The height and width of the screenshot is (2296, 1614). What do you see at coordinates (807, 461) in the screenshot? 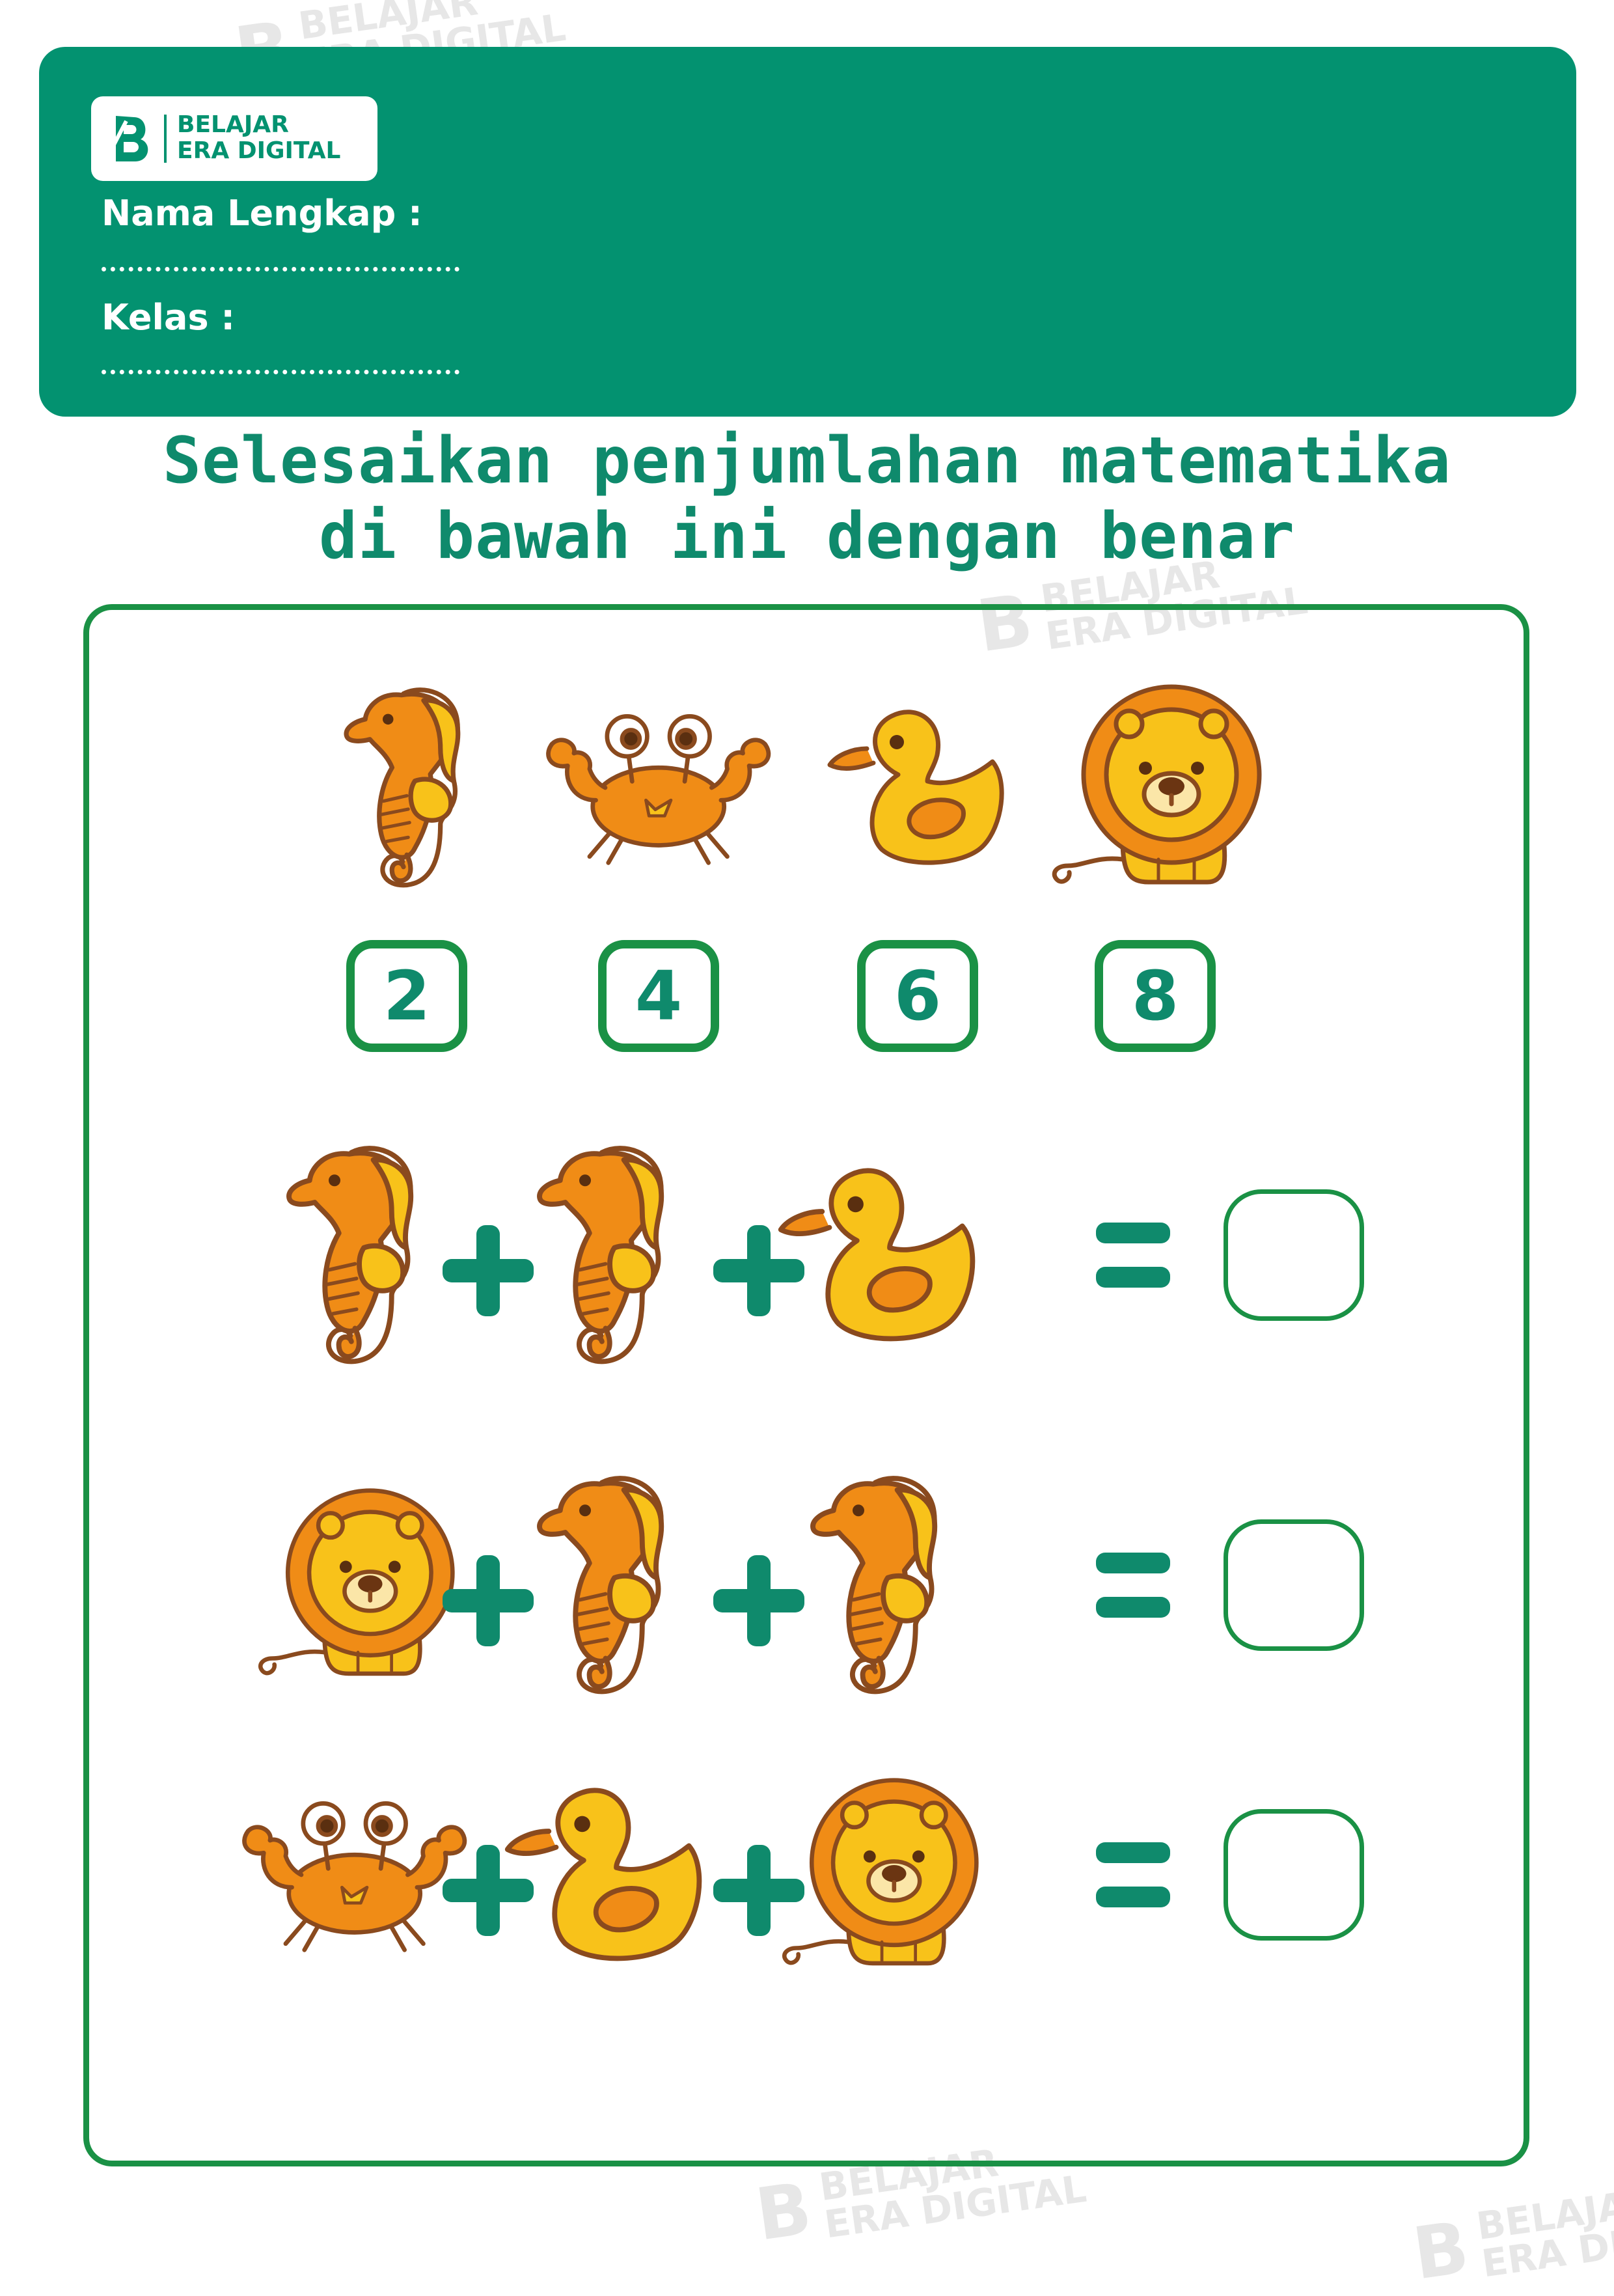
I see `instruction-title-line1: Selesaikan penjumlahan matematika` at bounding box center [807, 461].